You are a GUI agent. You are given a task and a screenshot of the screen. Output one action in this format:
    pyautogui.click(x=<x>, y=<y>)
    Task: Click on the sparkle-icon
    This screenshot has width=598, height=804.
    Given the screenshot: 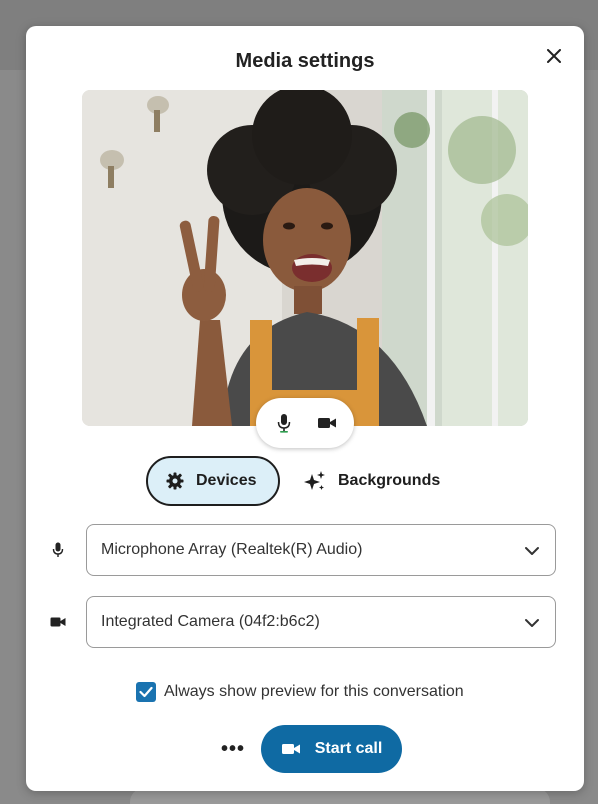 What is the action you would take?
    pyautogui.click(x=315, y=481)
    